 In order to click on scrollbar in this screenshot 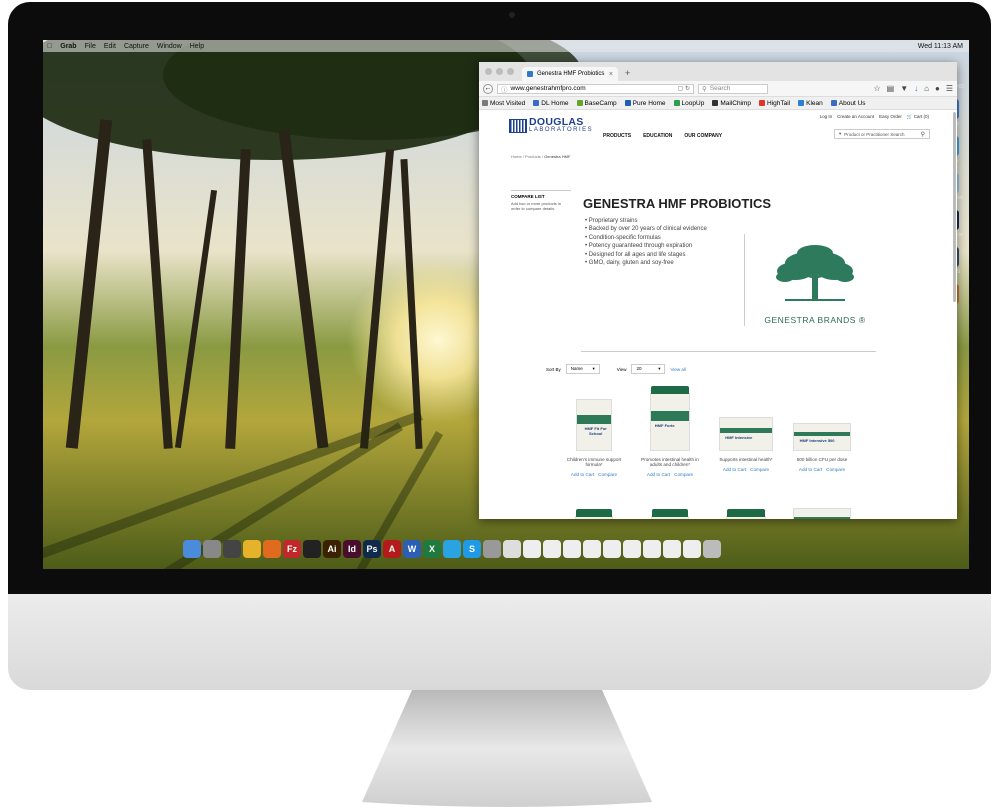, I will do `click(954, 207)`.